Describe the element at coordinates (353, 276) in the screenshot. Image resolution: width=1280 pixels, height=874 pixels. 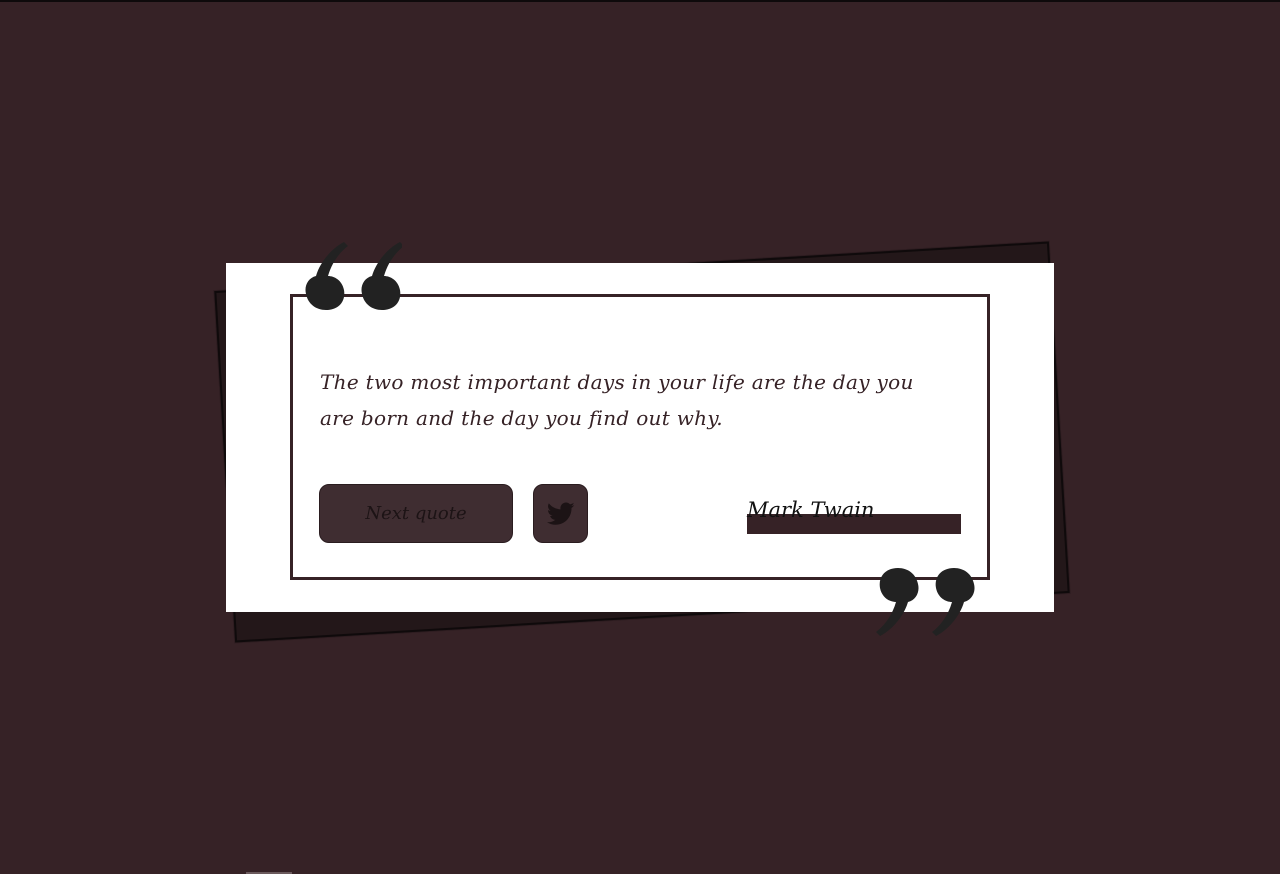
I see `open-quote-icon` at that location.